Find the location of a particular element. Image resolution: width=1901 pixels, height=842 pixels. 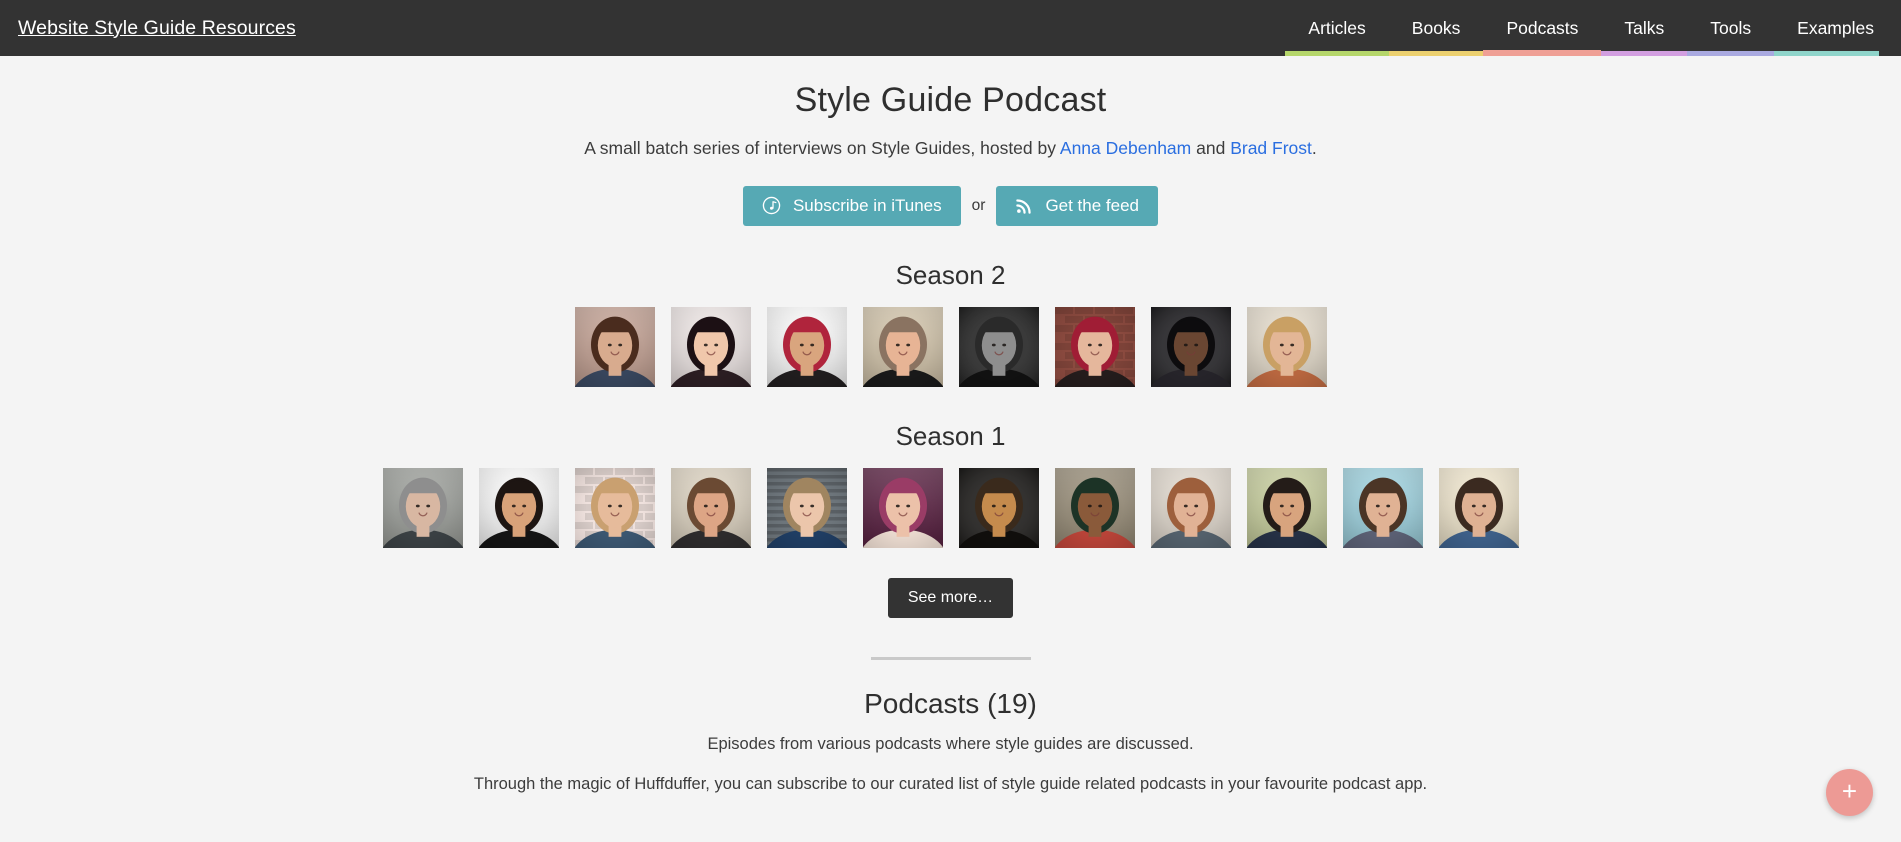

get-the-feed-button: Get the feed is located at coordinates (1077, 206).